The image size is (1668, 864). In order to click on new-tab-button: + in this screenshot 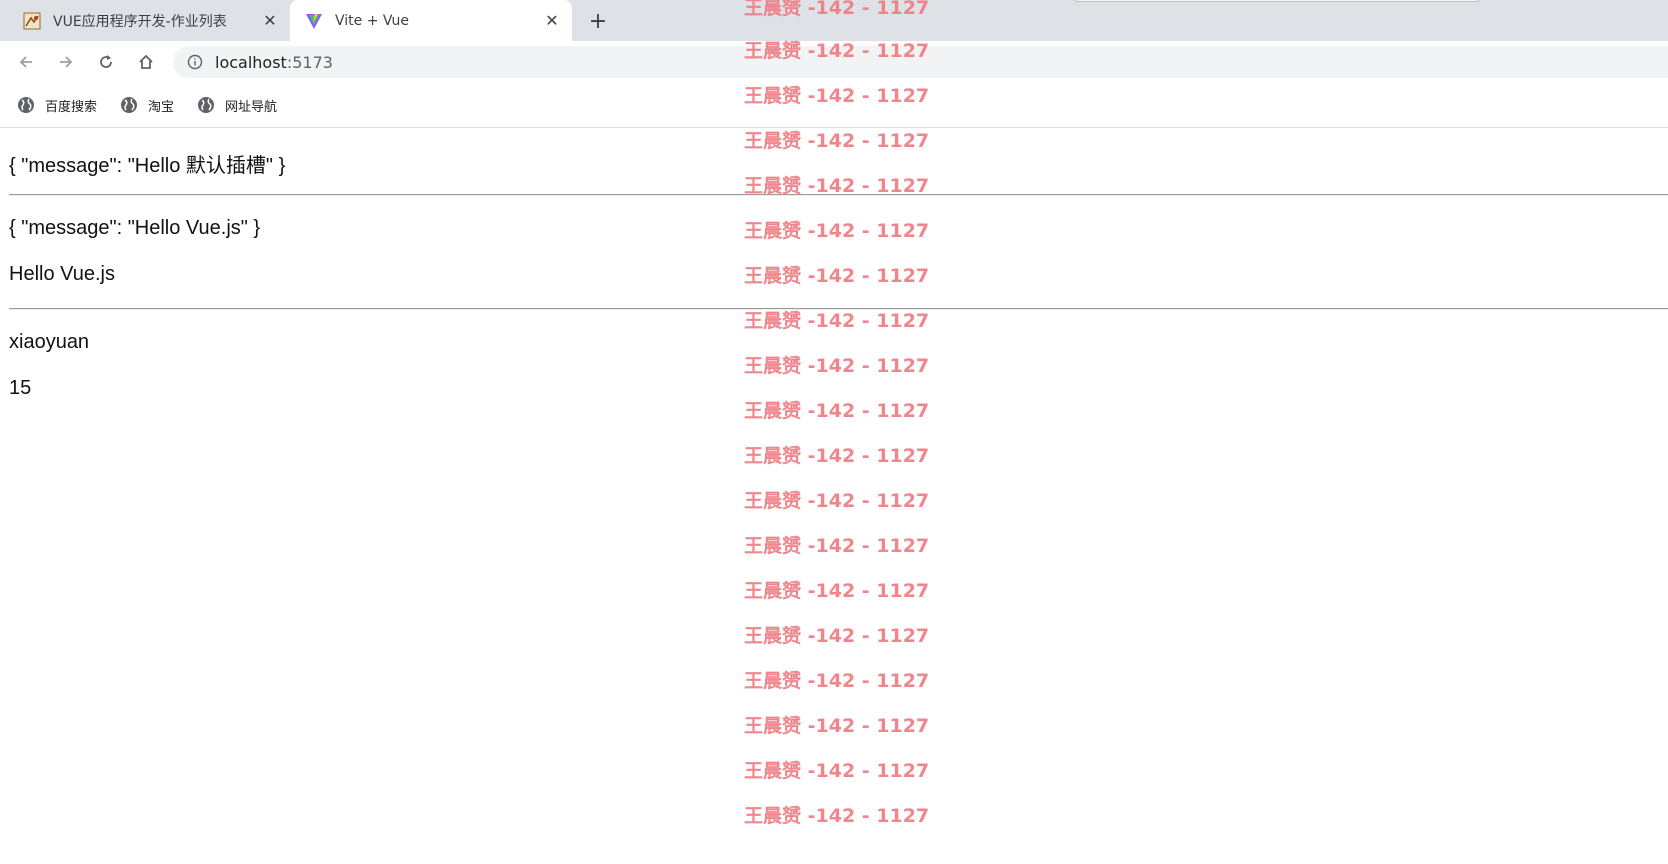, I will do `click(598, 21)`.